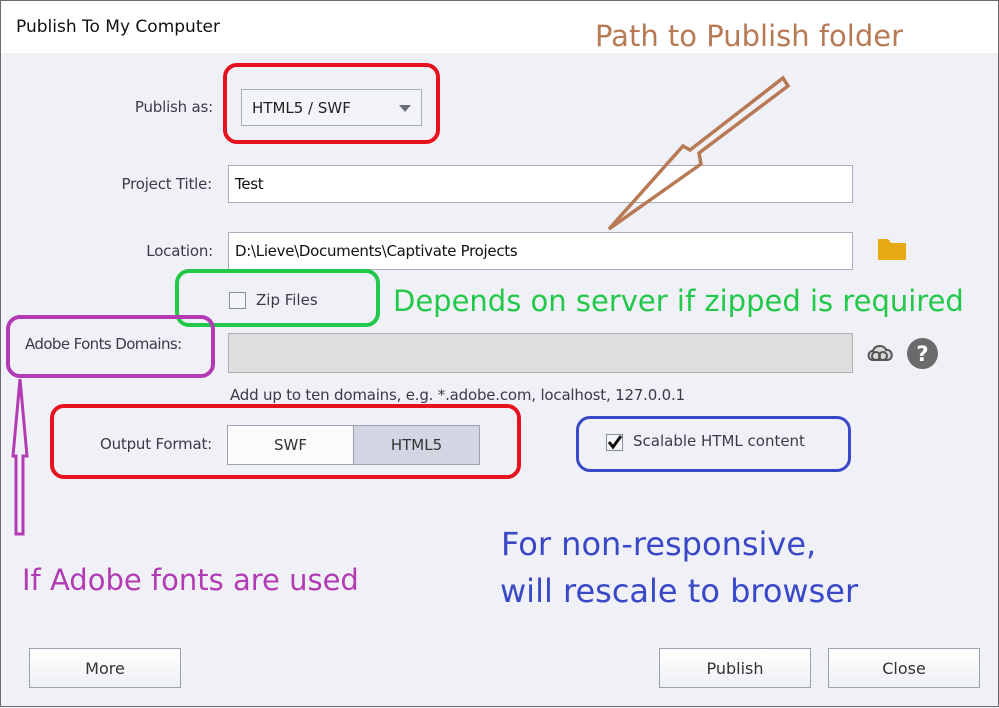 This screenshot has width=999, height=708. Describe the element at coordinates (173, 107) in the screenshot. I see `publish-as-label: Publish as:` at that location.